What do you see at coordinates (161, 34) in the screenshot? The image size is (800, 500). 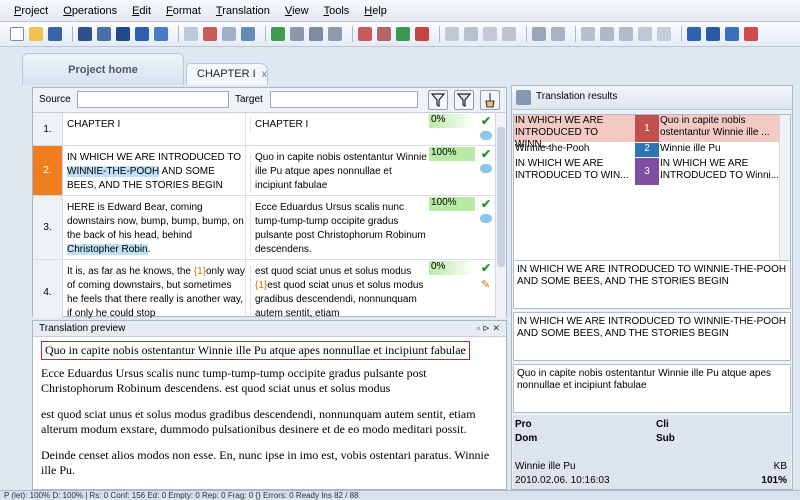 I see `chart-icon` at bounding box center [161, 34].